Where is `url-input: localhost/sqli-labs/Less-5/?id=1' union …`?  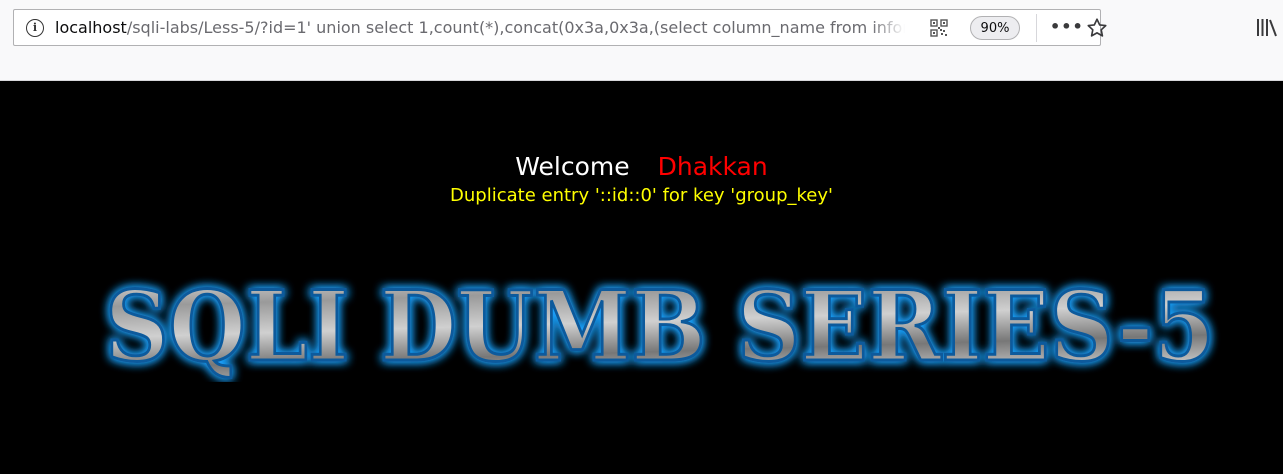 url-input: localhost/sqli-labs/Less-5/?id=1' union … is located at coordinates (480, 28).